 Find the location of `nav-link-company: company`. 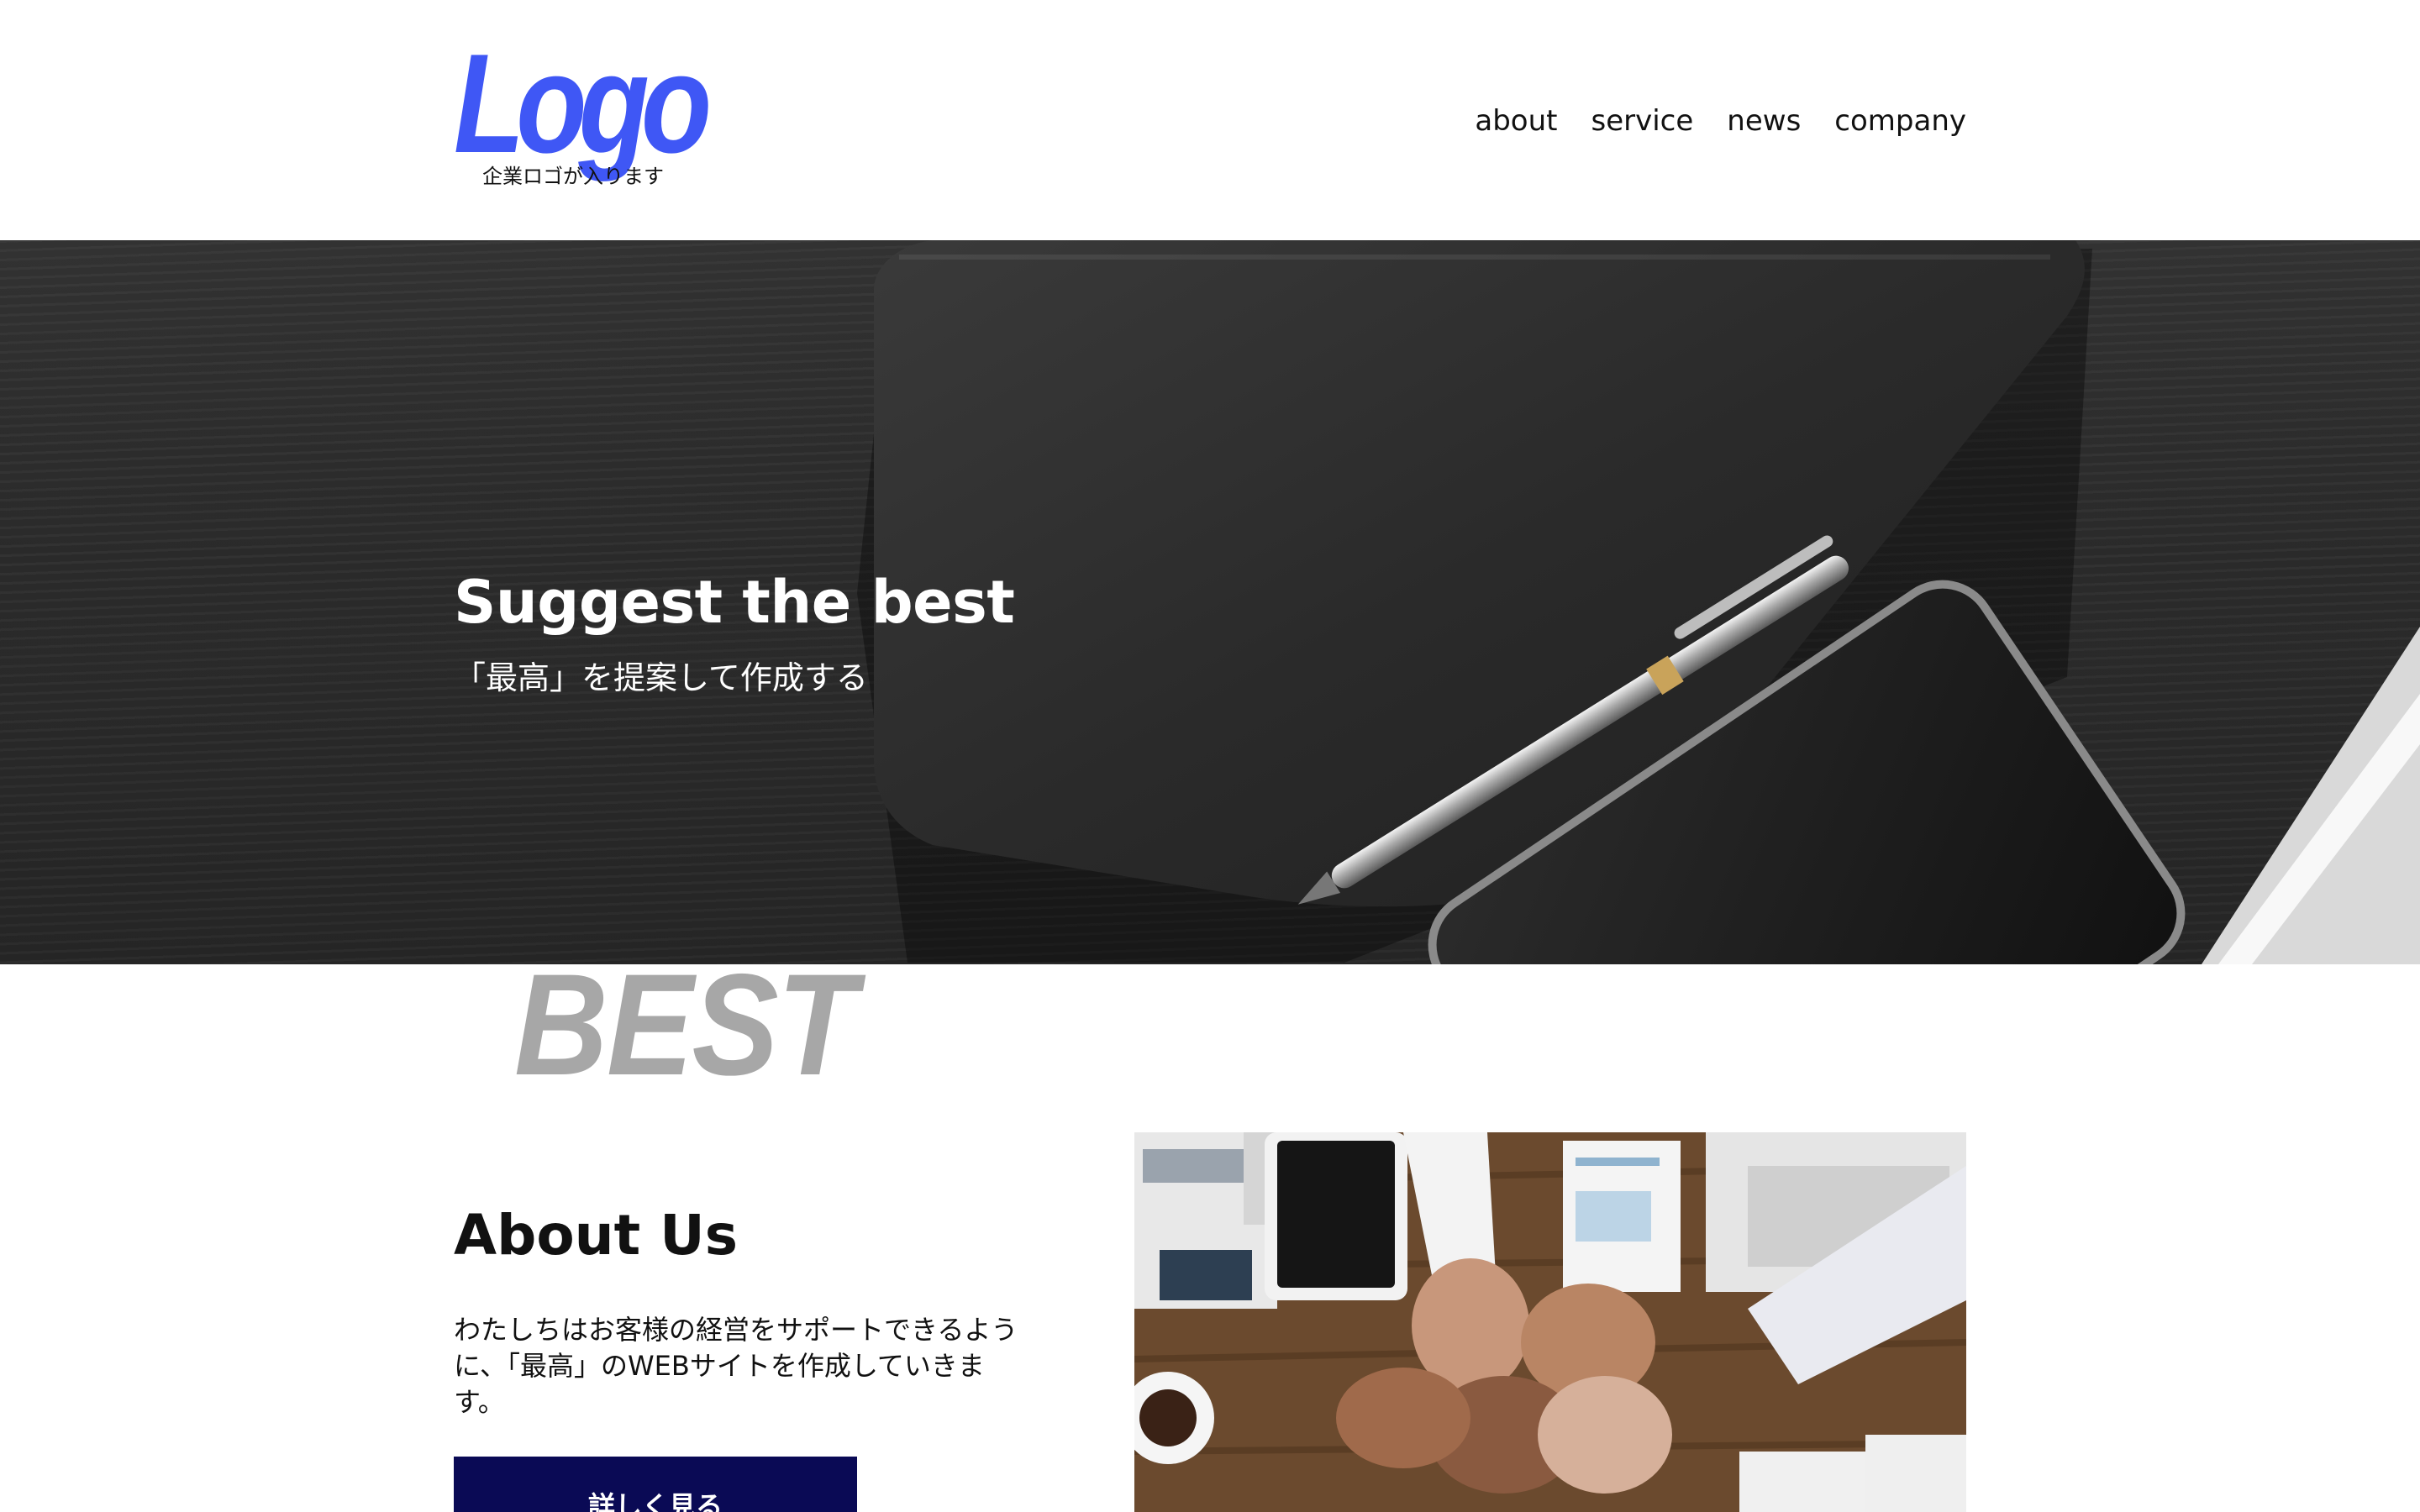

nav-link-company: company is located at coordinates (1900, 121).